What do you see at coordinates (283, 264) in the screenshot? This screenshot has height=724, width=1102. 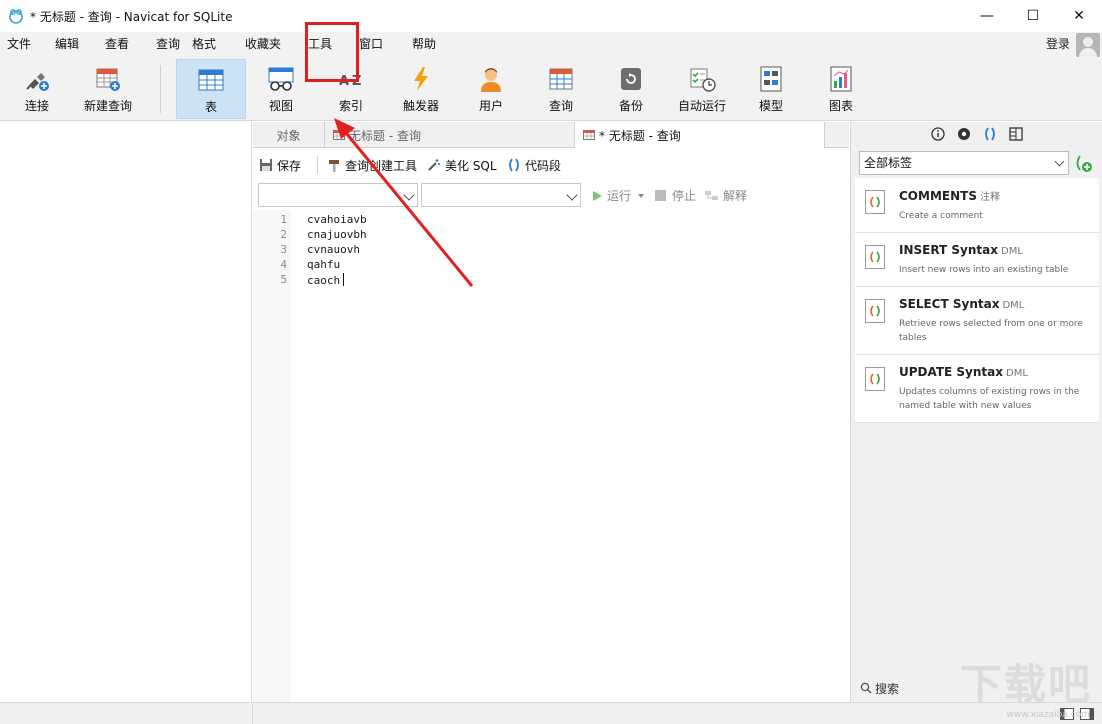 I see `line-number: 4` at bounding box center [283, 264].